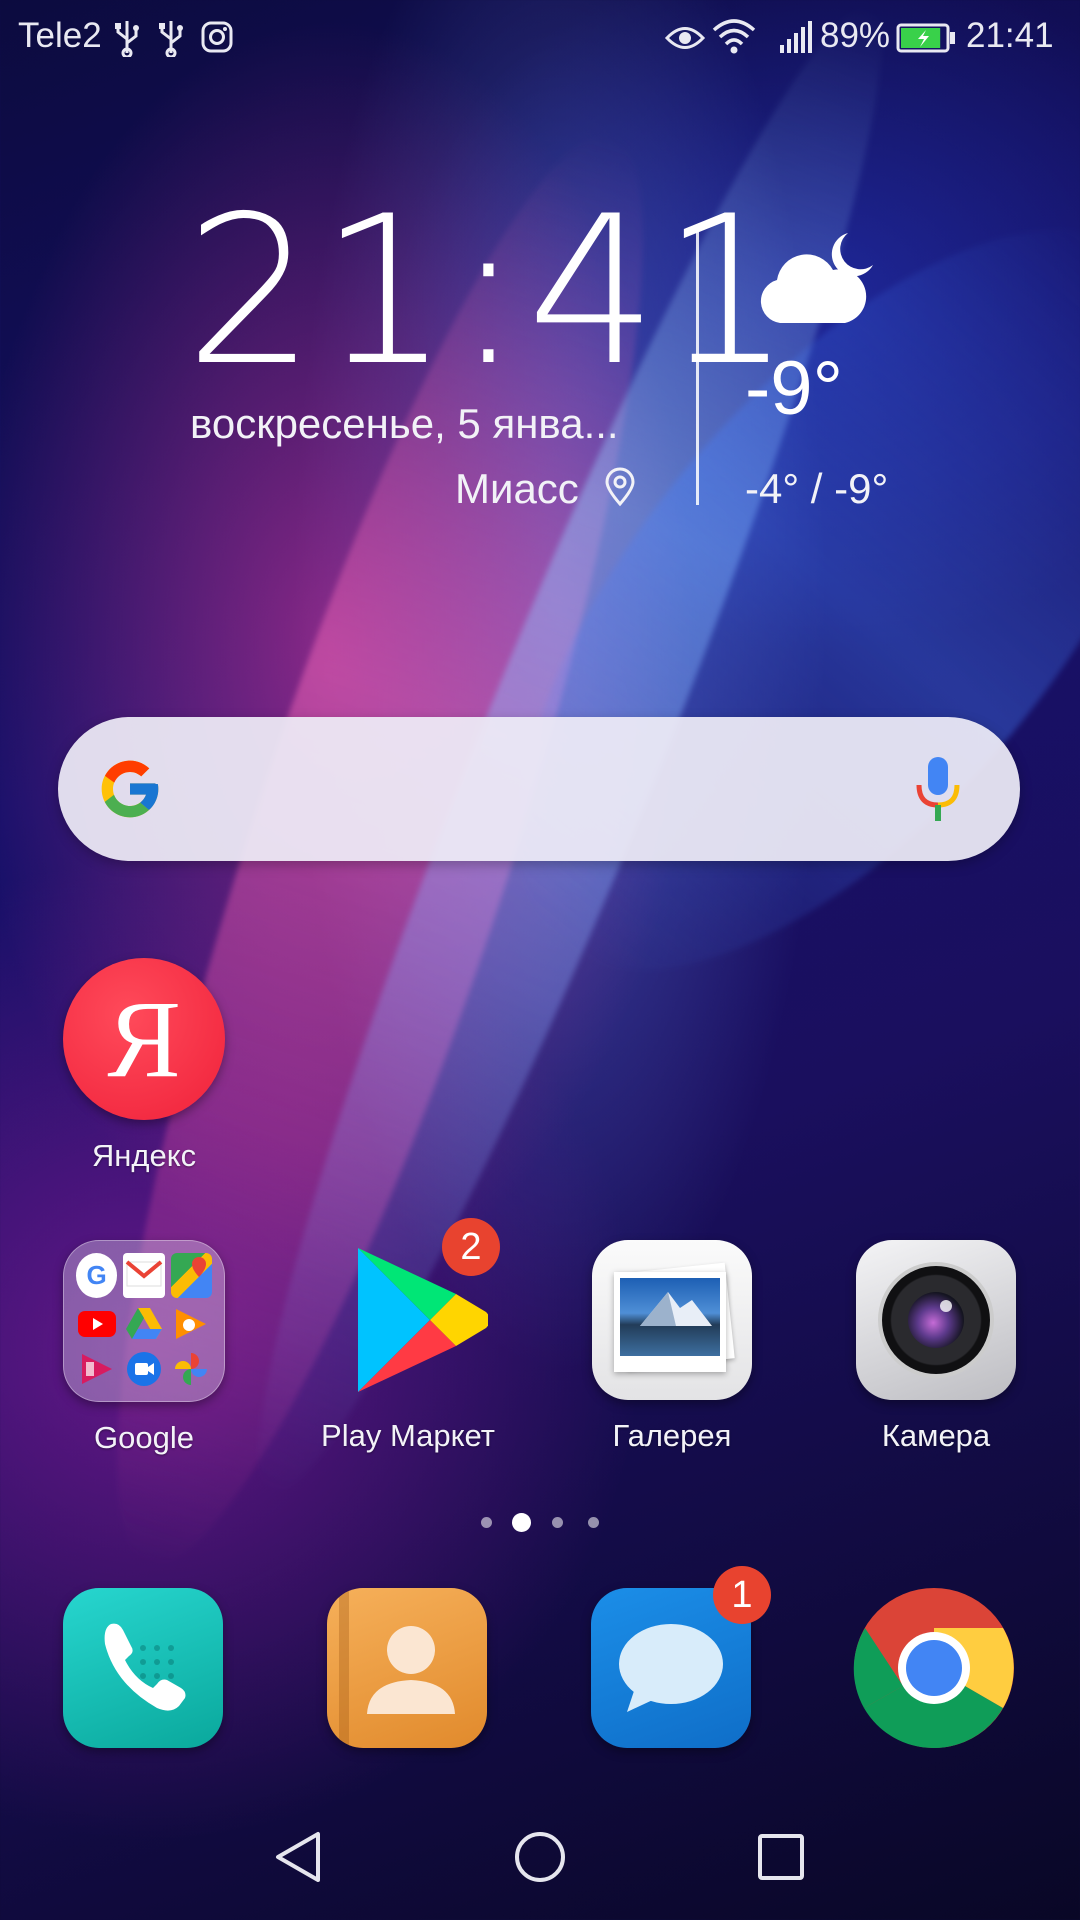 This screenshot has width=1080, height=1920. I want to click on location-pin-icon, so click(620, 492).